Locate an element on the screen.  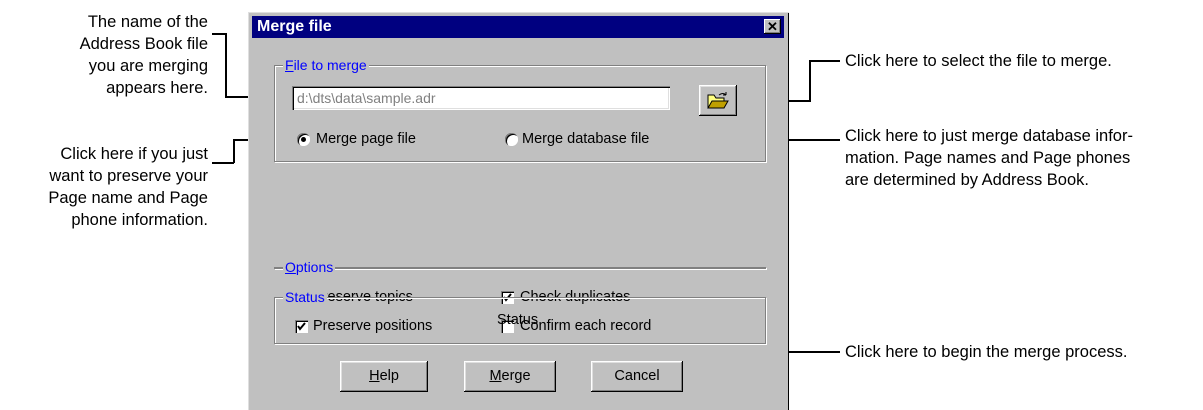
file-path-field: d:\dts\data\sample.adr is located at coordinates (481, 98).